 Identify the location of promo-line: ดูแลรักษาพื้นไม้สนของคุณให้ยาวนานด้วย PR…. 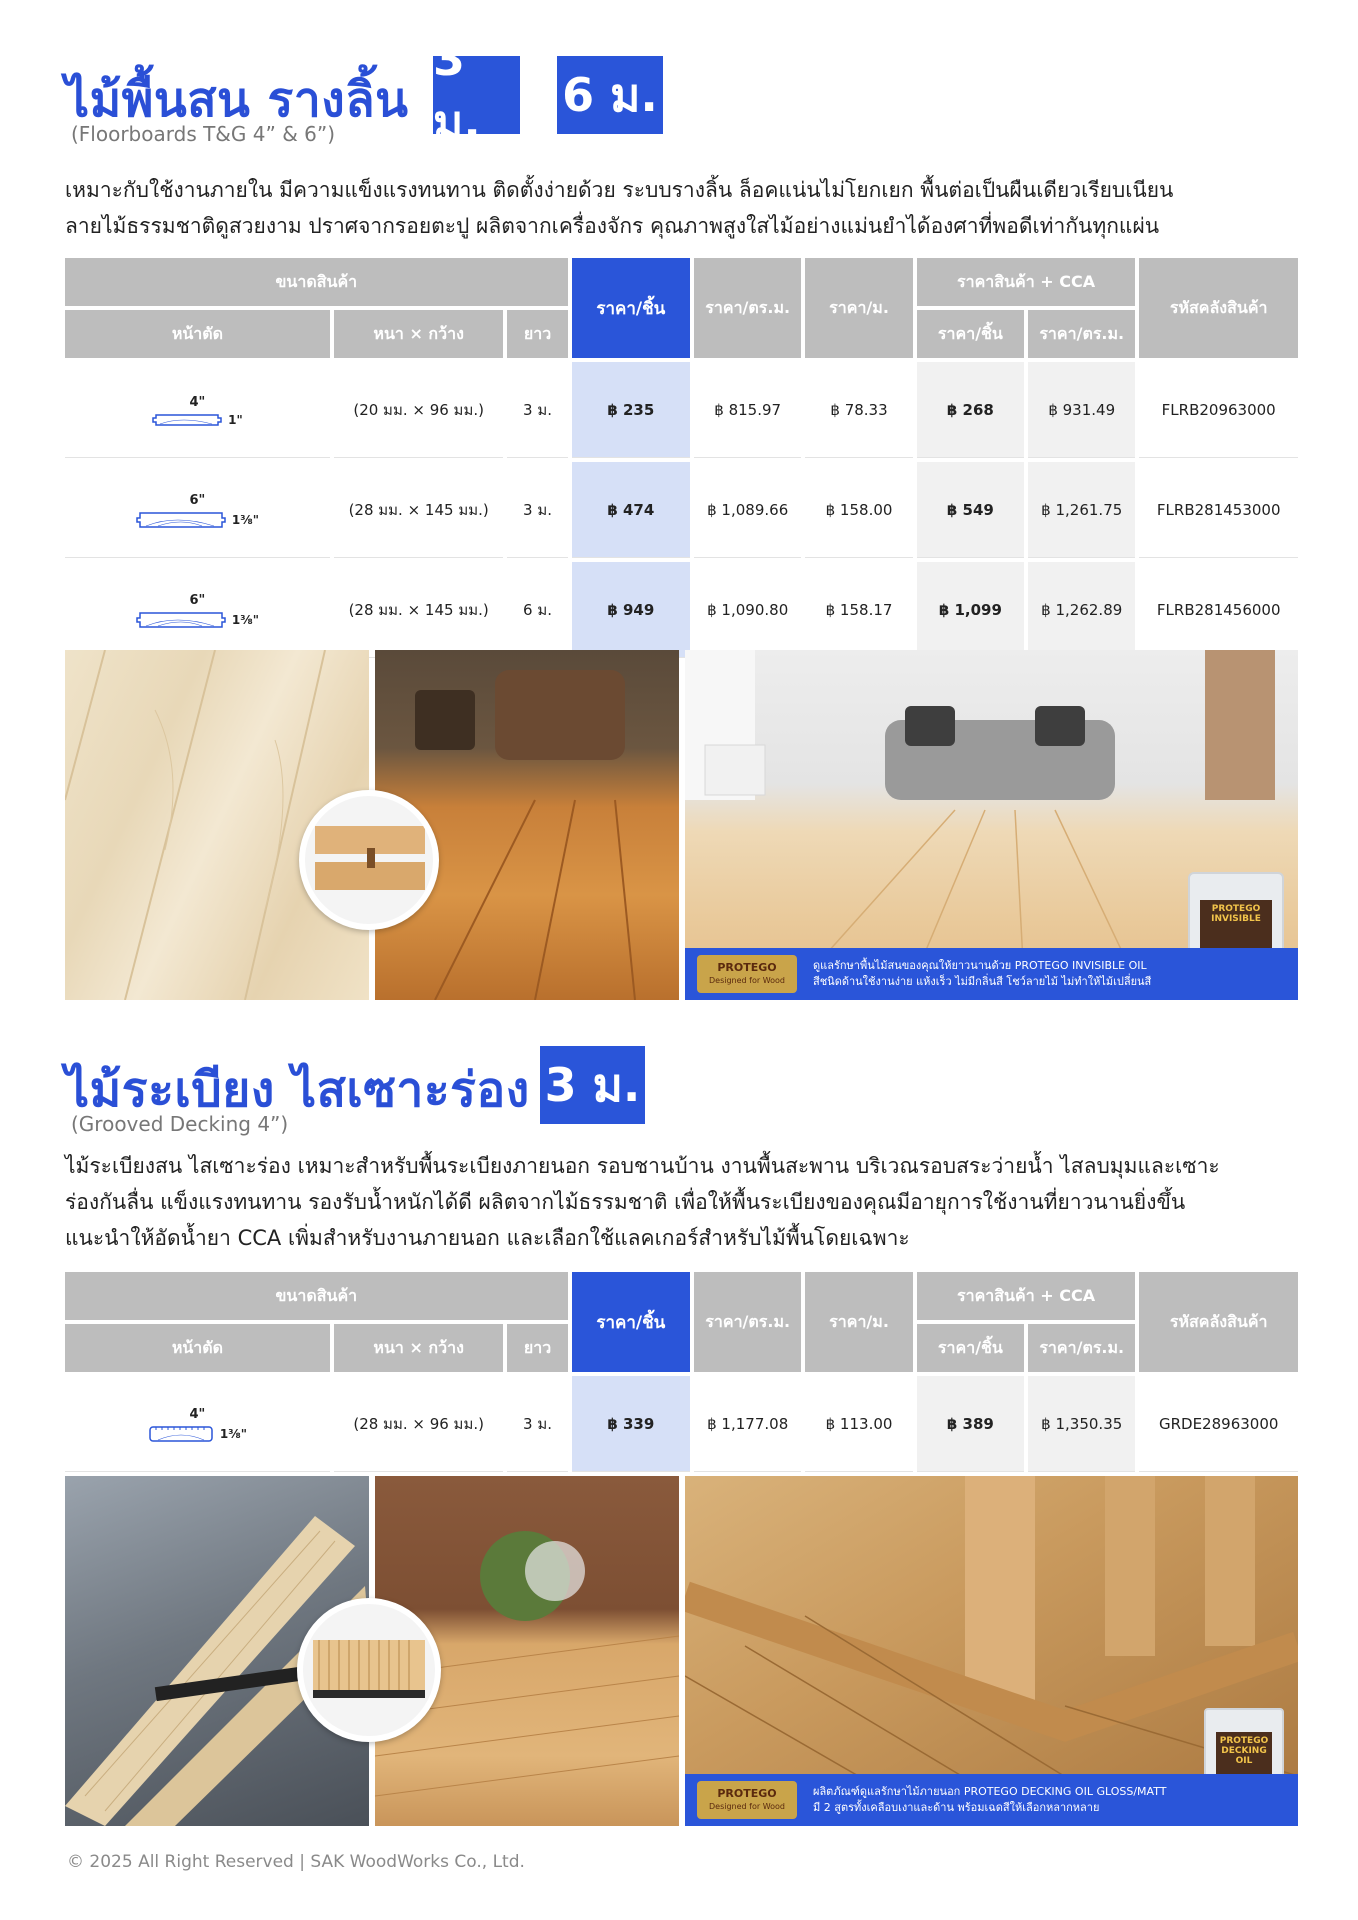
(980, 965).